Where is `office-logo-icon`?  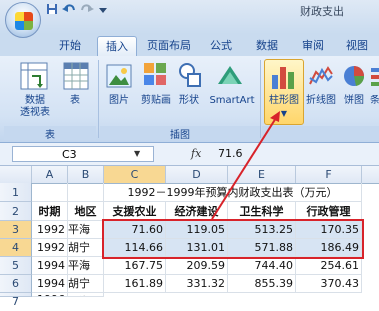 office-logo-icon is located at coordinates (24, 21).